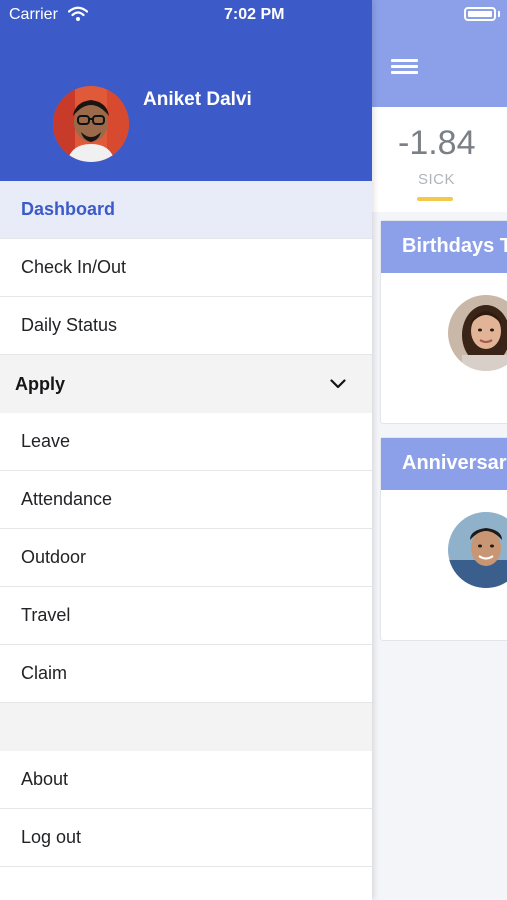  What do you see at coordinates (404, 67) in the screenshot?
I see `hamburger-menu-icon` at bounding box center [404, 67].